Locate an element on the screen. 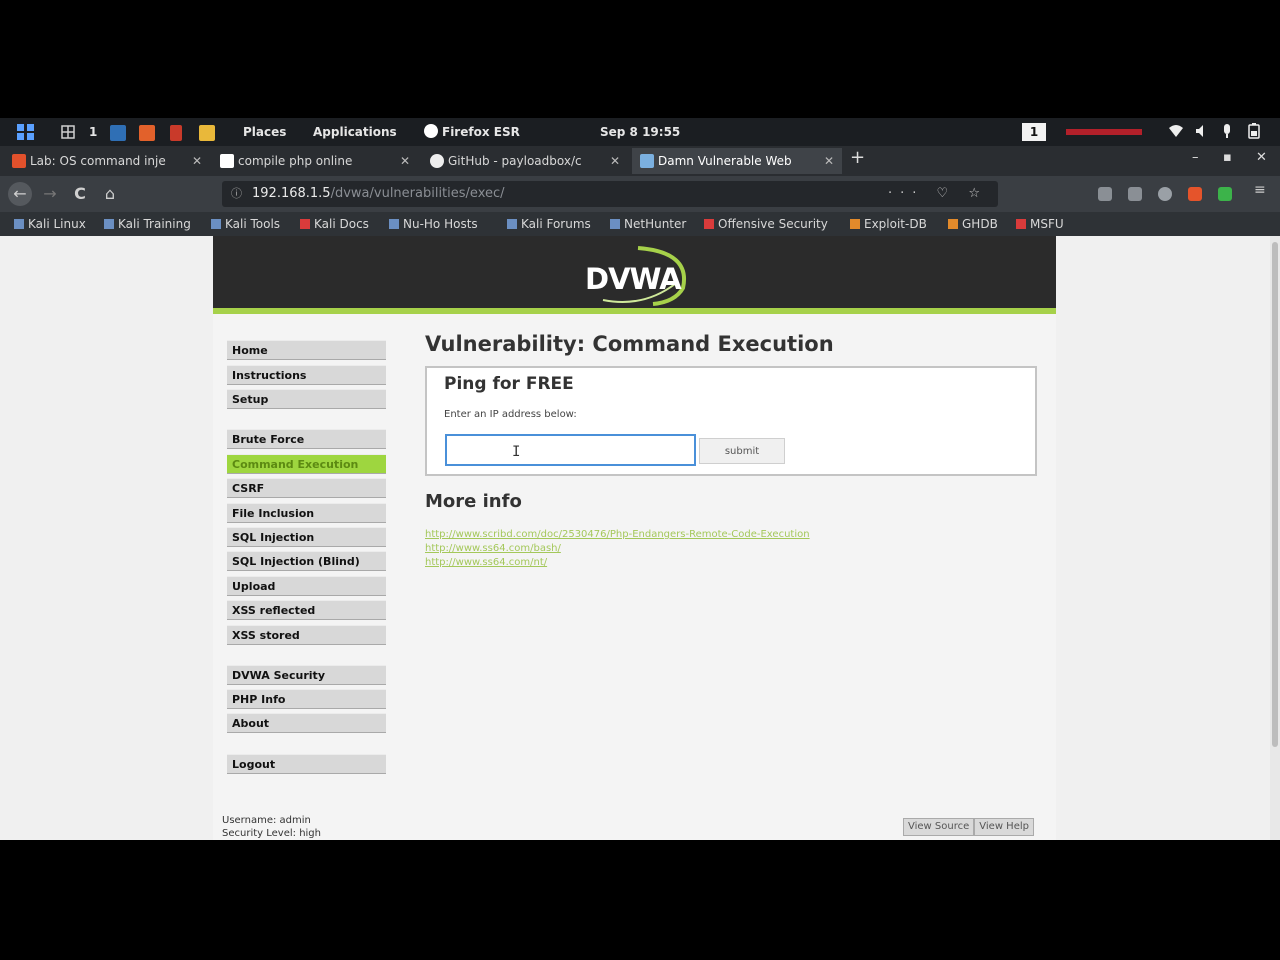 The width and height of the screenshot is (1280, 960). sidebar-icon is located at coordinates (1135, 194).